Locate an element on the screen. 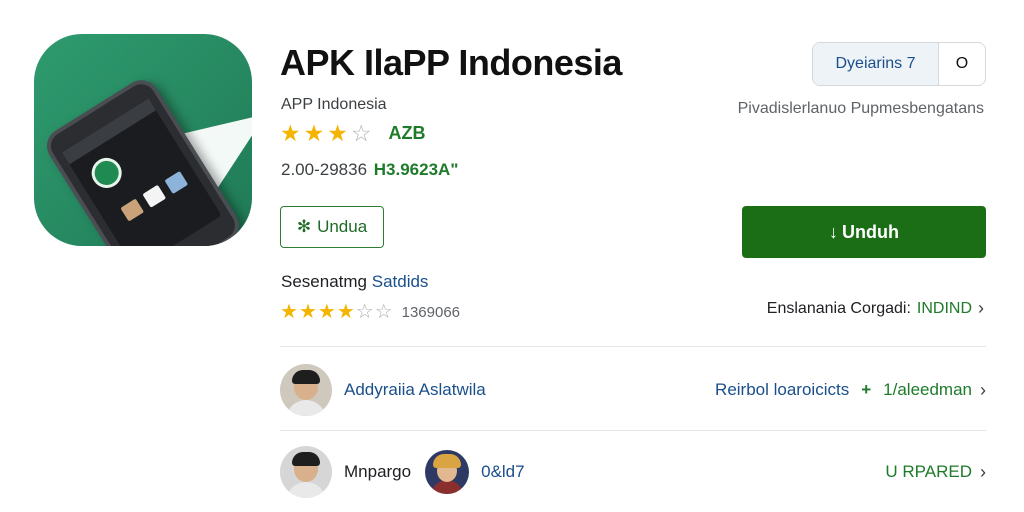  reviews-rating: ★ ★ ★ ★ ☆ ☆ 1369066 is located at coordinates (370, 312).